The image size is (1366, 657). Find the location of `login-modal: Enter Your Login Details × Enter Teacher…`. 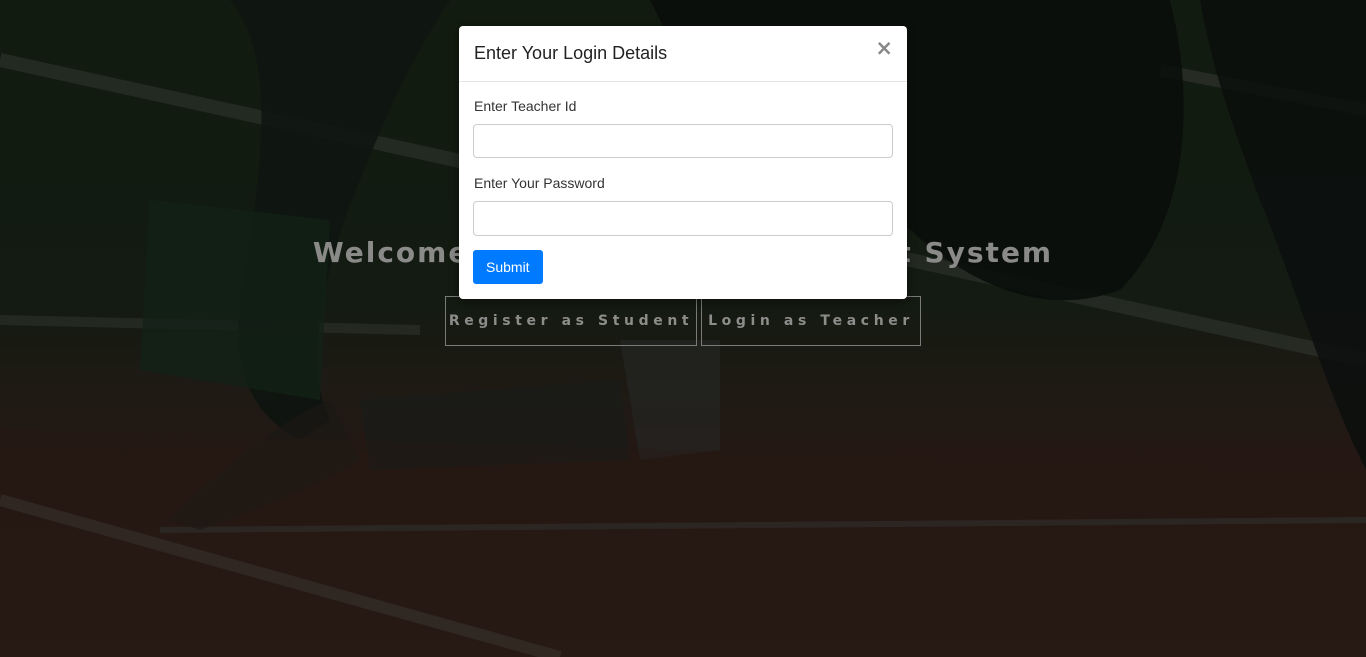

login-modal: Enter Your Login Details × Enter Teacher… is located at coordinates (683, 162).